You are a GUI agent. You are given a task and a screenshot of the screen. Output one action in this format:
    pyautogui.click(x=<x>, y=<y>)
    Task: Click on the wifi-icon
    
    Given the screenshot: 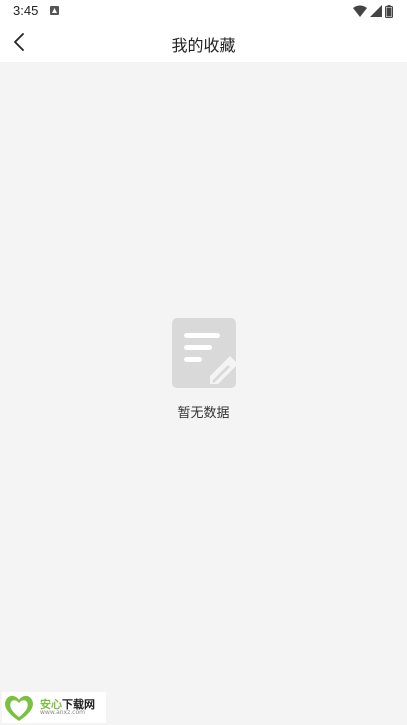 What is the action you would take?
    pyautogui.click(x=360, y=11)
    